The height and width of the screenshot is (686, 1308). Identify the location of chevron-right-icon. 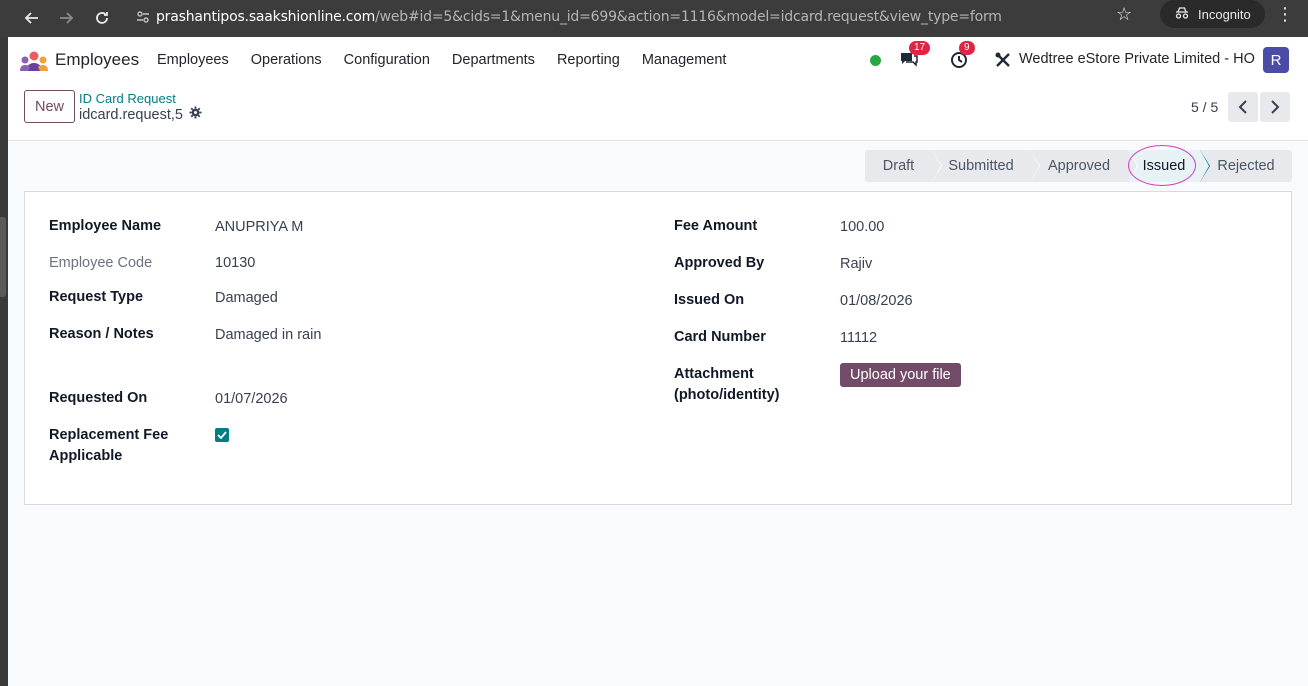
(1275, 107).